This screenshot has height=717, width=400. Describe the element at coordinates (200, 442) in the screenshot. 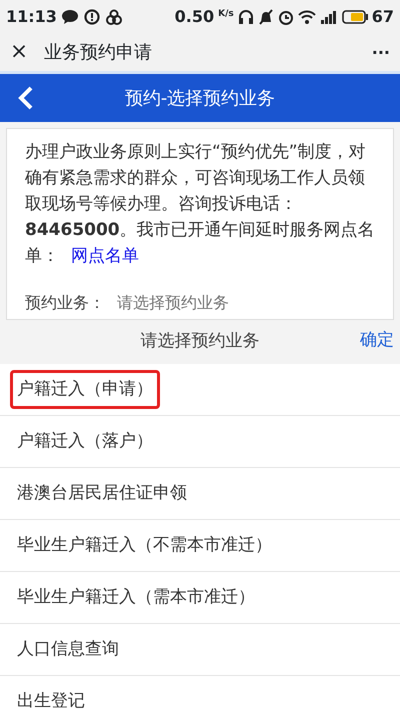

I see `picker-option: 户籍迁入（落户）` at that location.